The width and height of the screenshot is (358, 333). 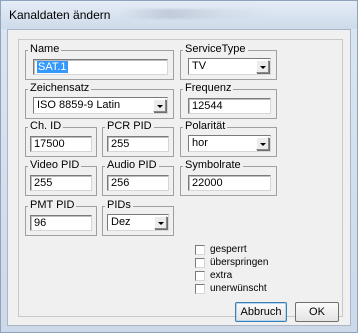 What do you see at coordinates (199, 66) in the screenshot?
I see `service-type-value: TV` at bounding box center [199, 66].